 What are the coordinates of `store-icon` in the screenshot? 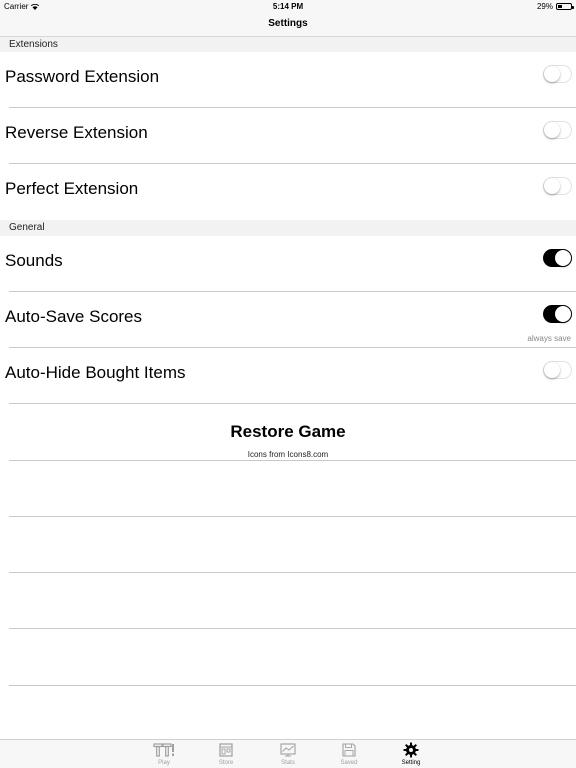 It's located at (226, 750).